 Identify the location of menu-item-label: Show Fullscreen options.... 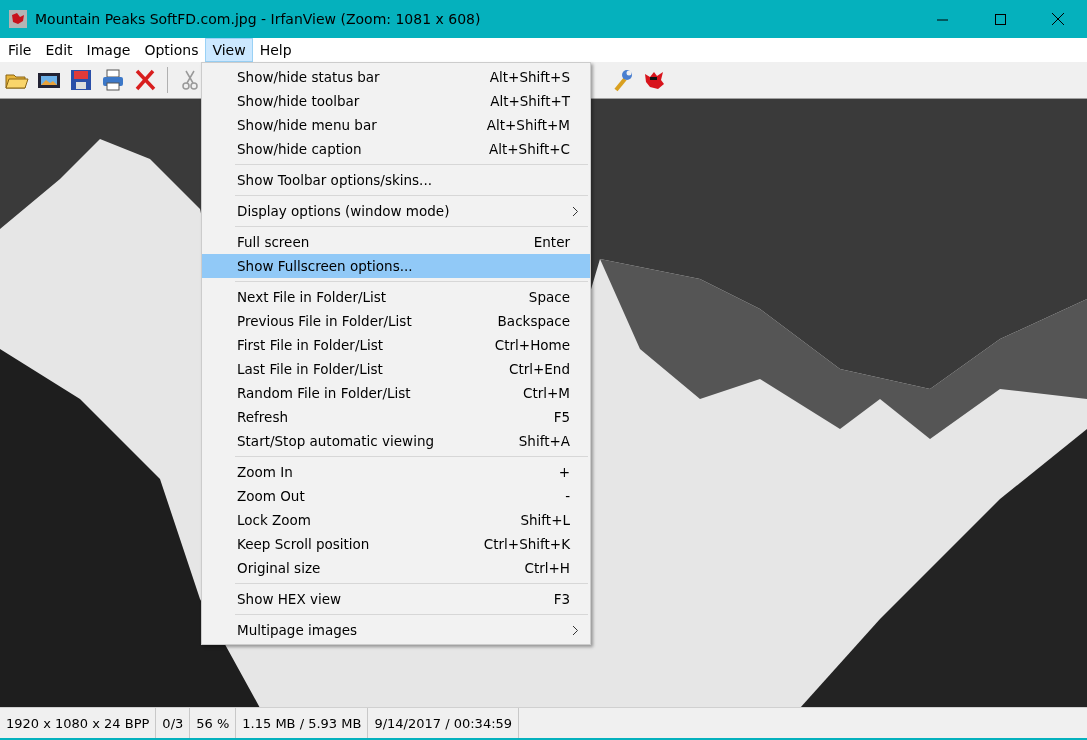
(325, 266).